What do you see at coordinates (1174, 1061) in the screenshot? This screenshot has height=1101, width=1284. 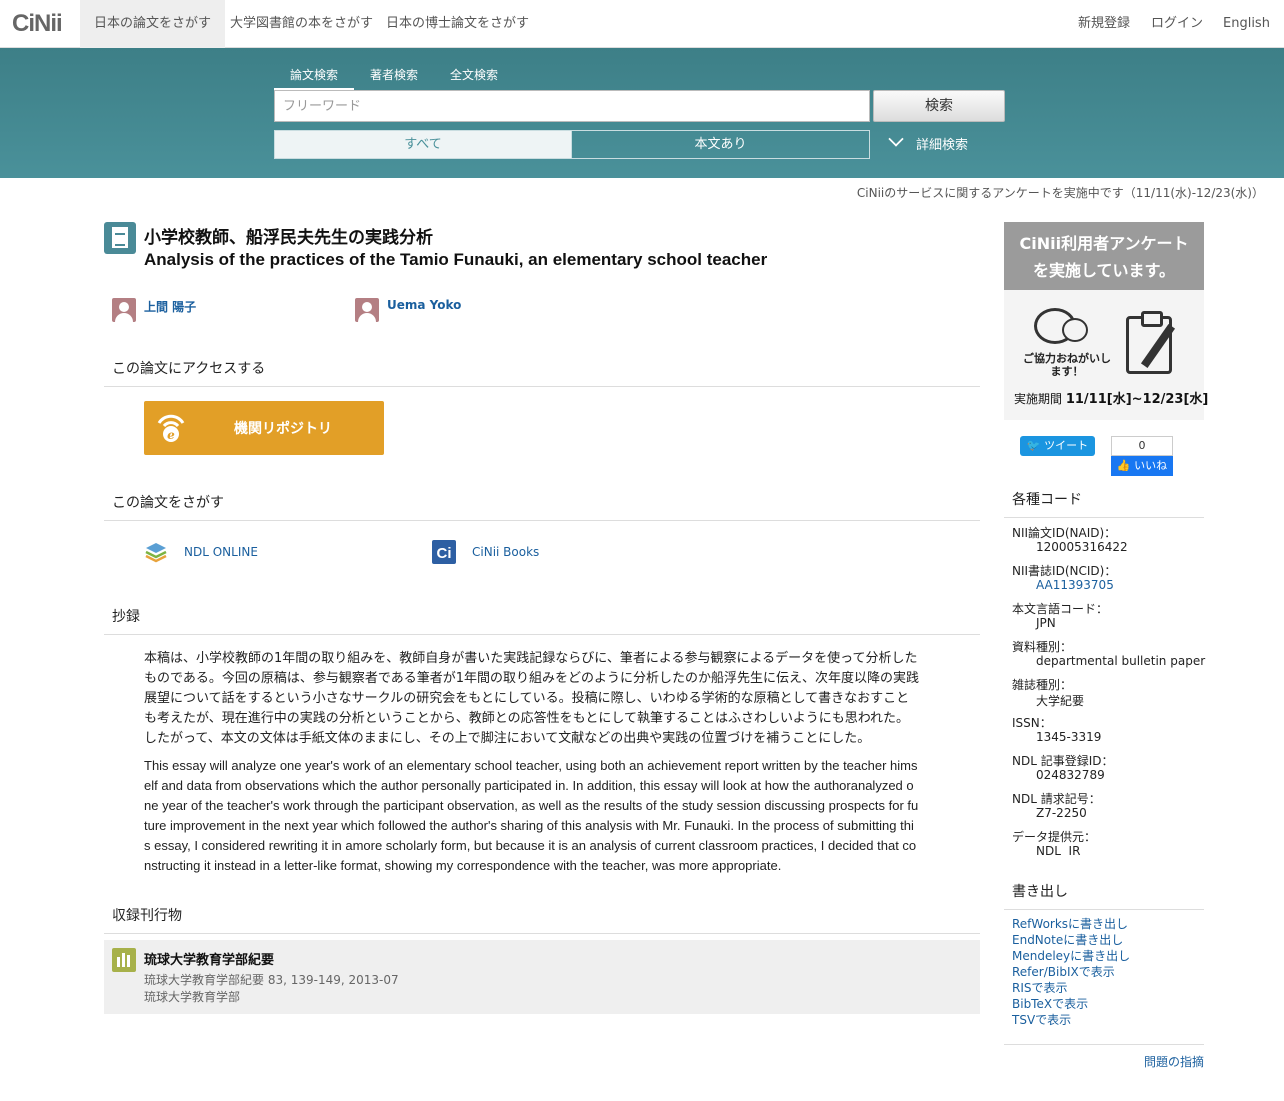 I see `report-problem-link: 問題の指摘` at bounding box center [1174, 1061].